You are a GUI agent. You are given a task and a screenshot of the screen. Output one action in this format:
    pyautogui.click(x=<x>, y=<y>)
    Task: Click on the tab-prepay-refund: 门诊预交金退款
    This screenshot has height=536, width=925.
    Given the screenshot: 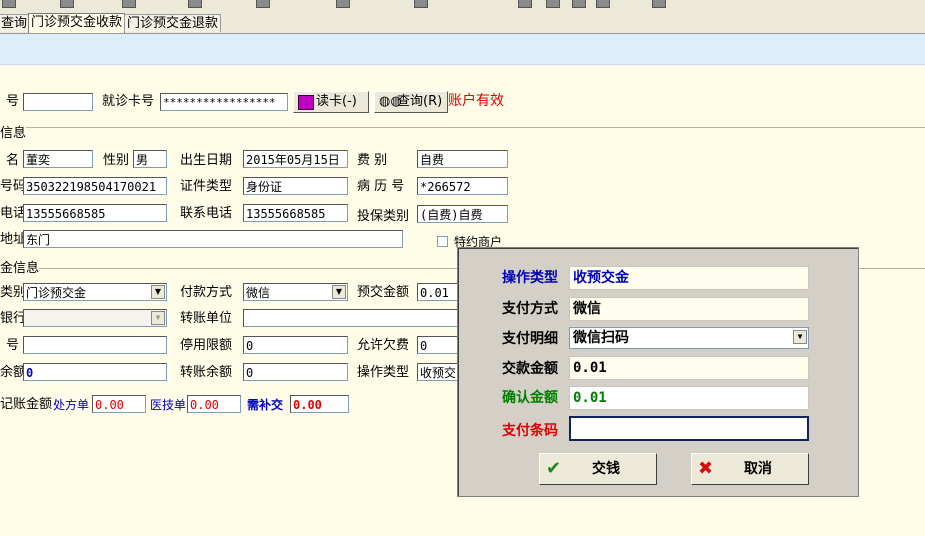 What is the action you would take?
    pyautogui.click(x=173, y=23)
    